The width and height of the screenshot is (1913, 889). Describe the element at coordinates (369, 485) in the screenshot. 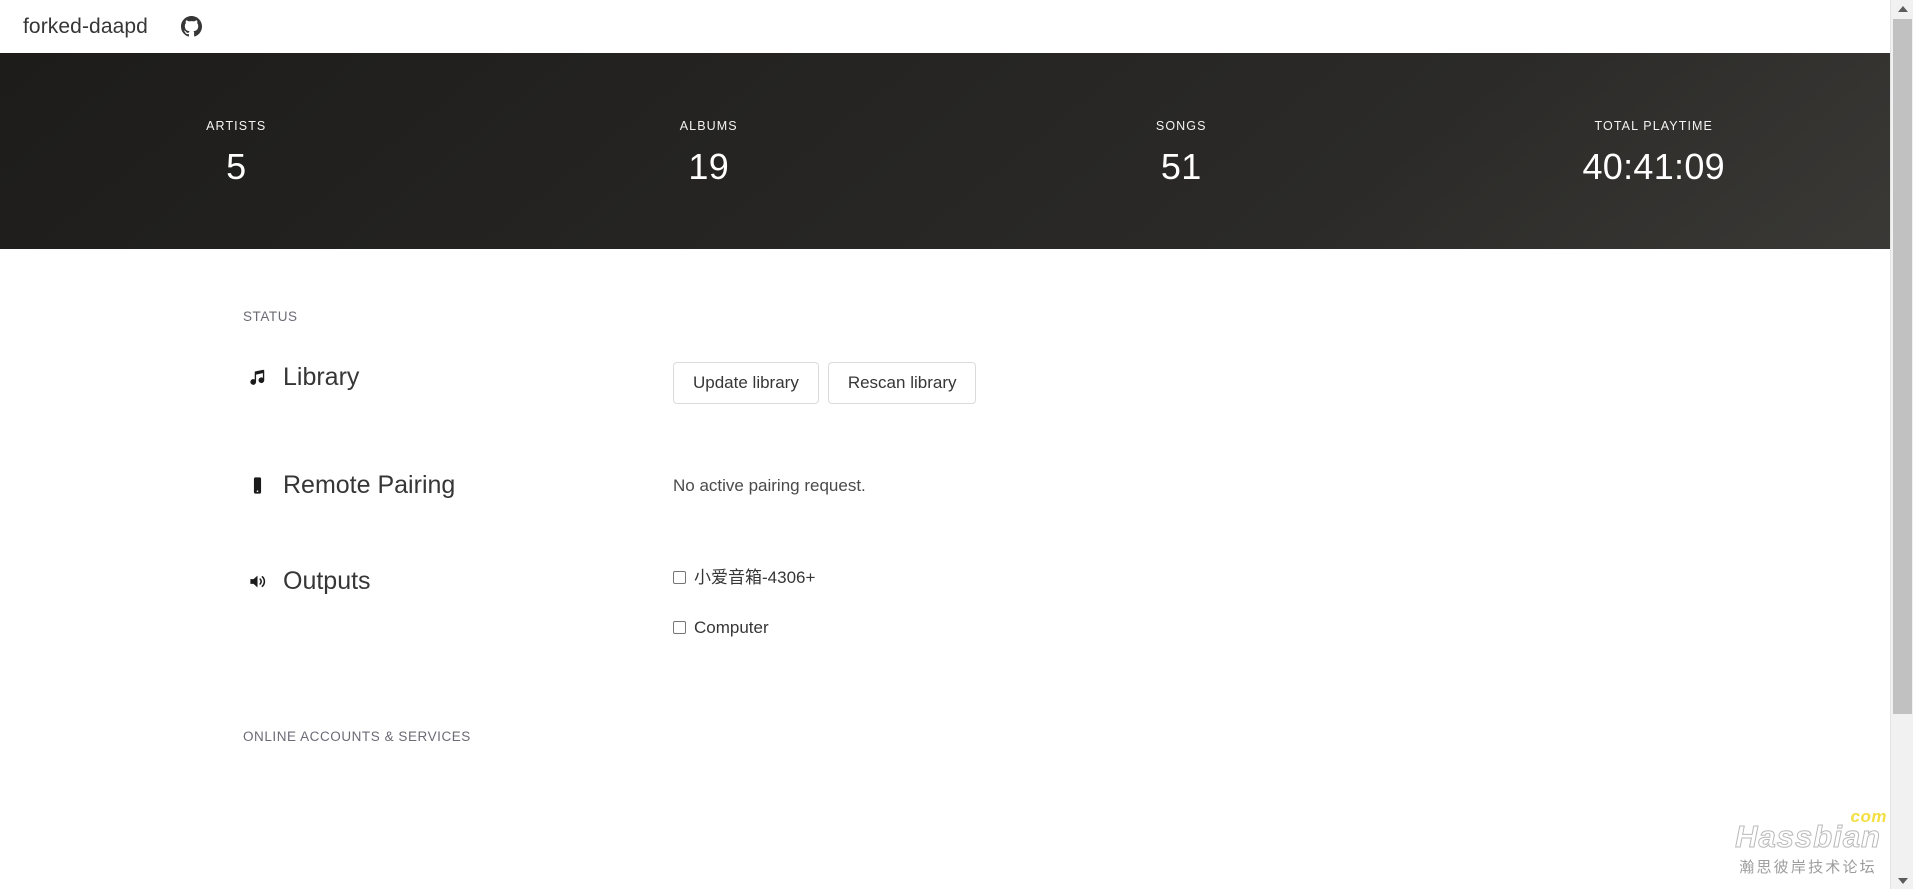

I see `remote-pairing-label-text: Remote Pairing` at that location.